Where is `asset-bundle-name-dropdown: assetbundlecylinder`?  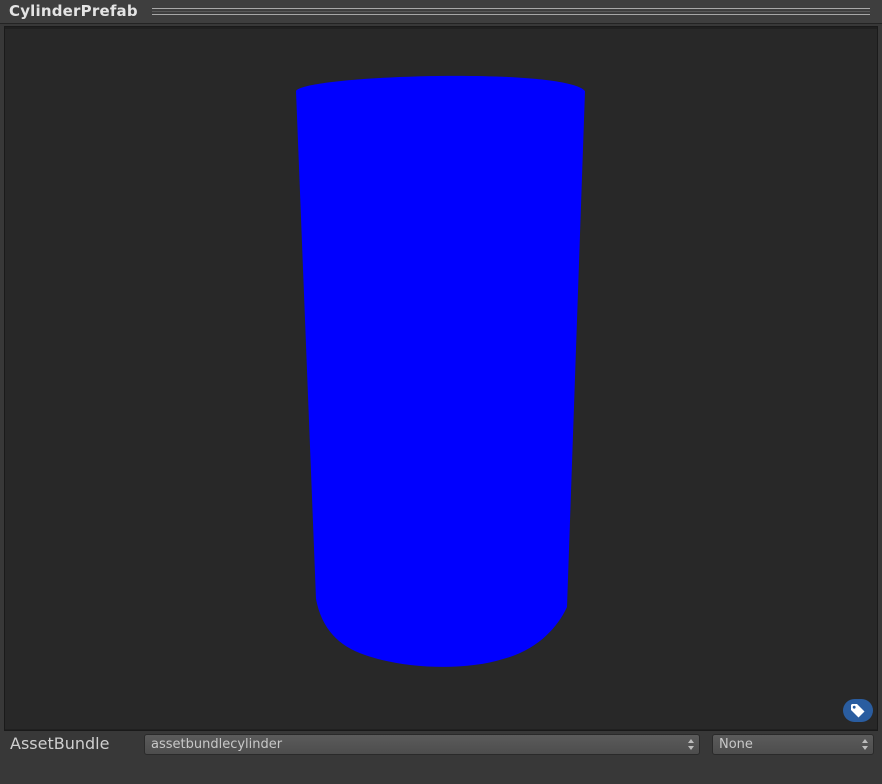
asset-bundle-name-dropdown: assetbundlecylinder is located at coordinates (422, 744).